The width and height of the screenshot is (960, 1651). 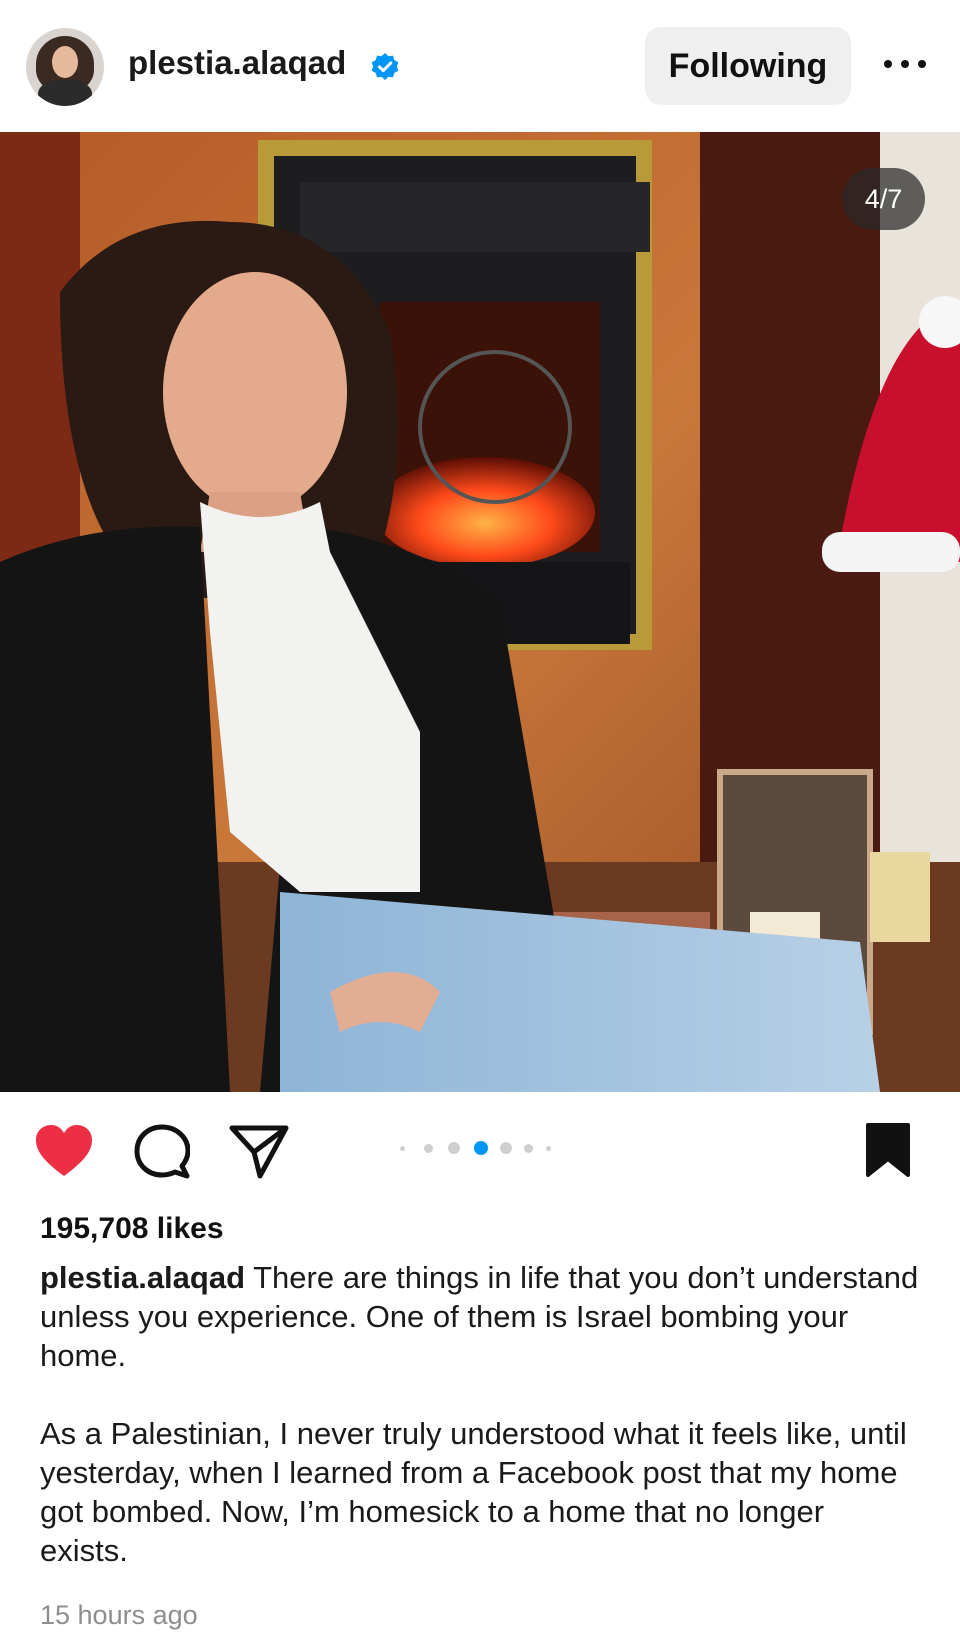 I want to click on bookmark-icon, so click(x=888, y=1150).